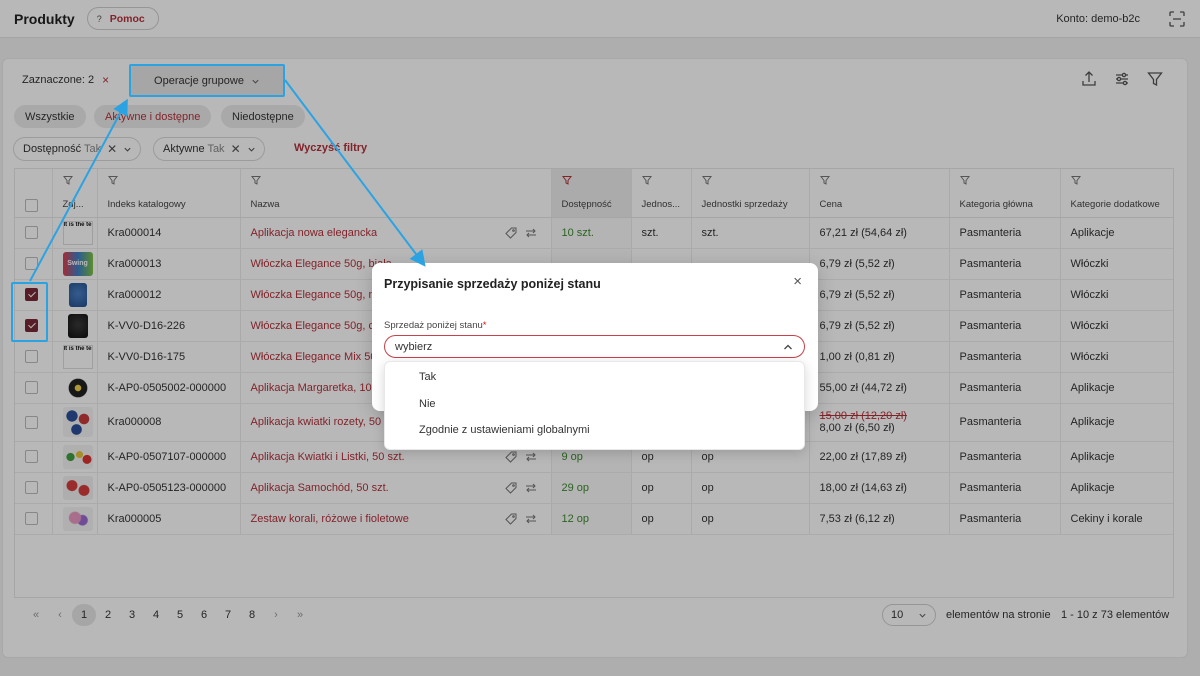 The width and height of the screenshot is (1200, 676). What do you see at coordinates (797, 281) in the screenshot?
I see `close-icon: ×` at bounding box center [797, 281].